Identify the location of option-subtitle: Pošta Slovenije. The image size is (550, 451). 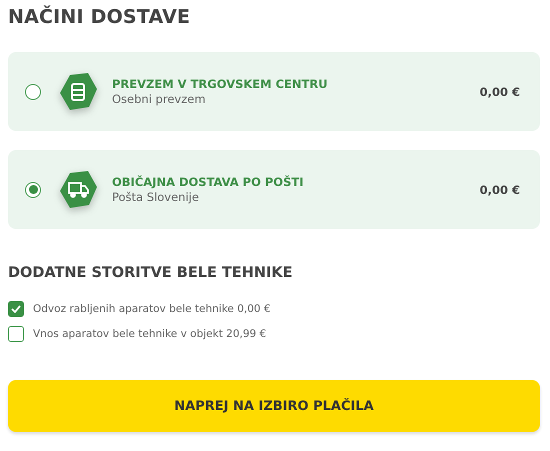
(156, 197).